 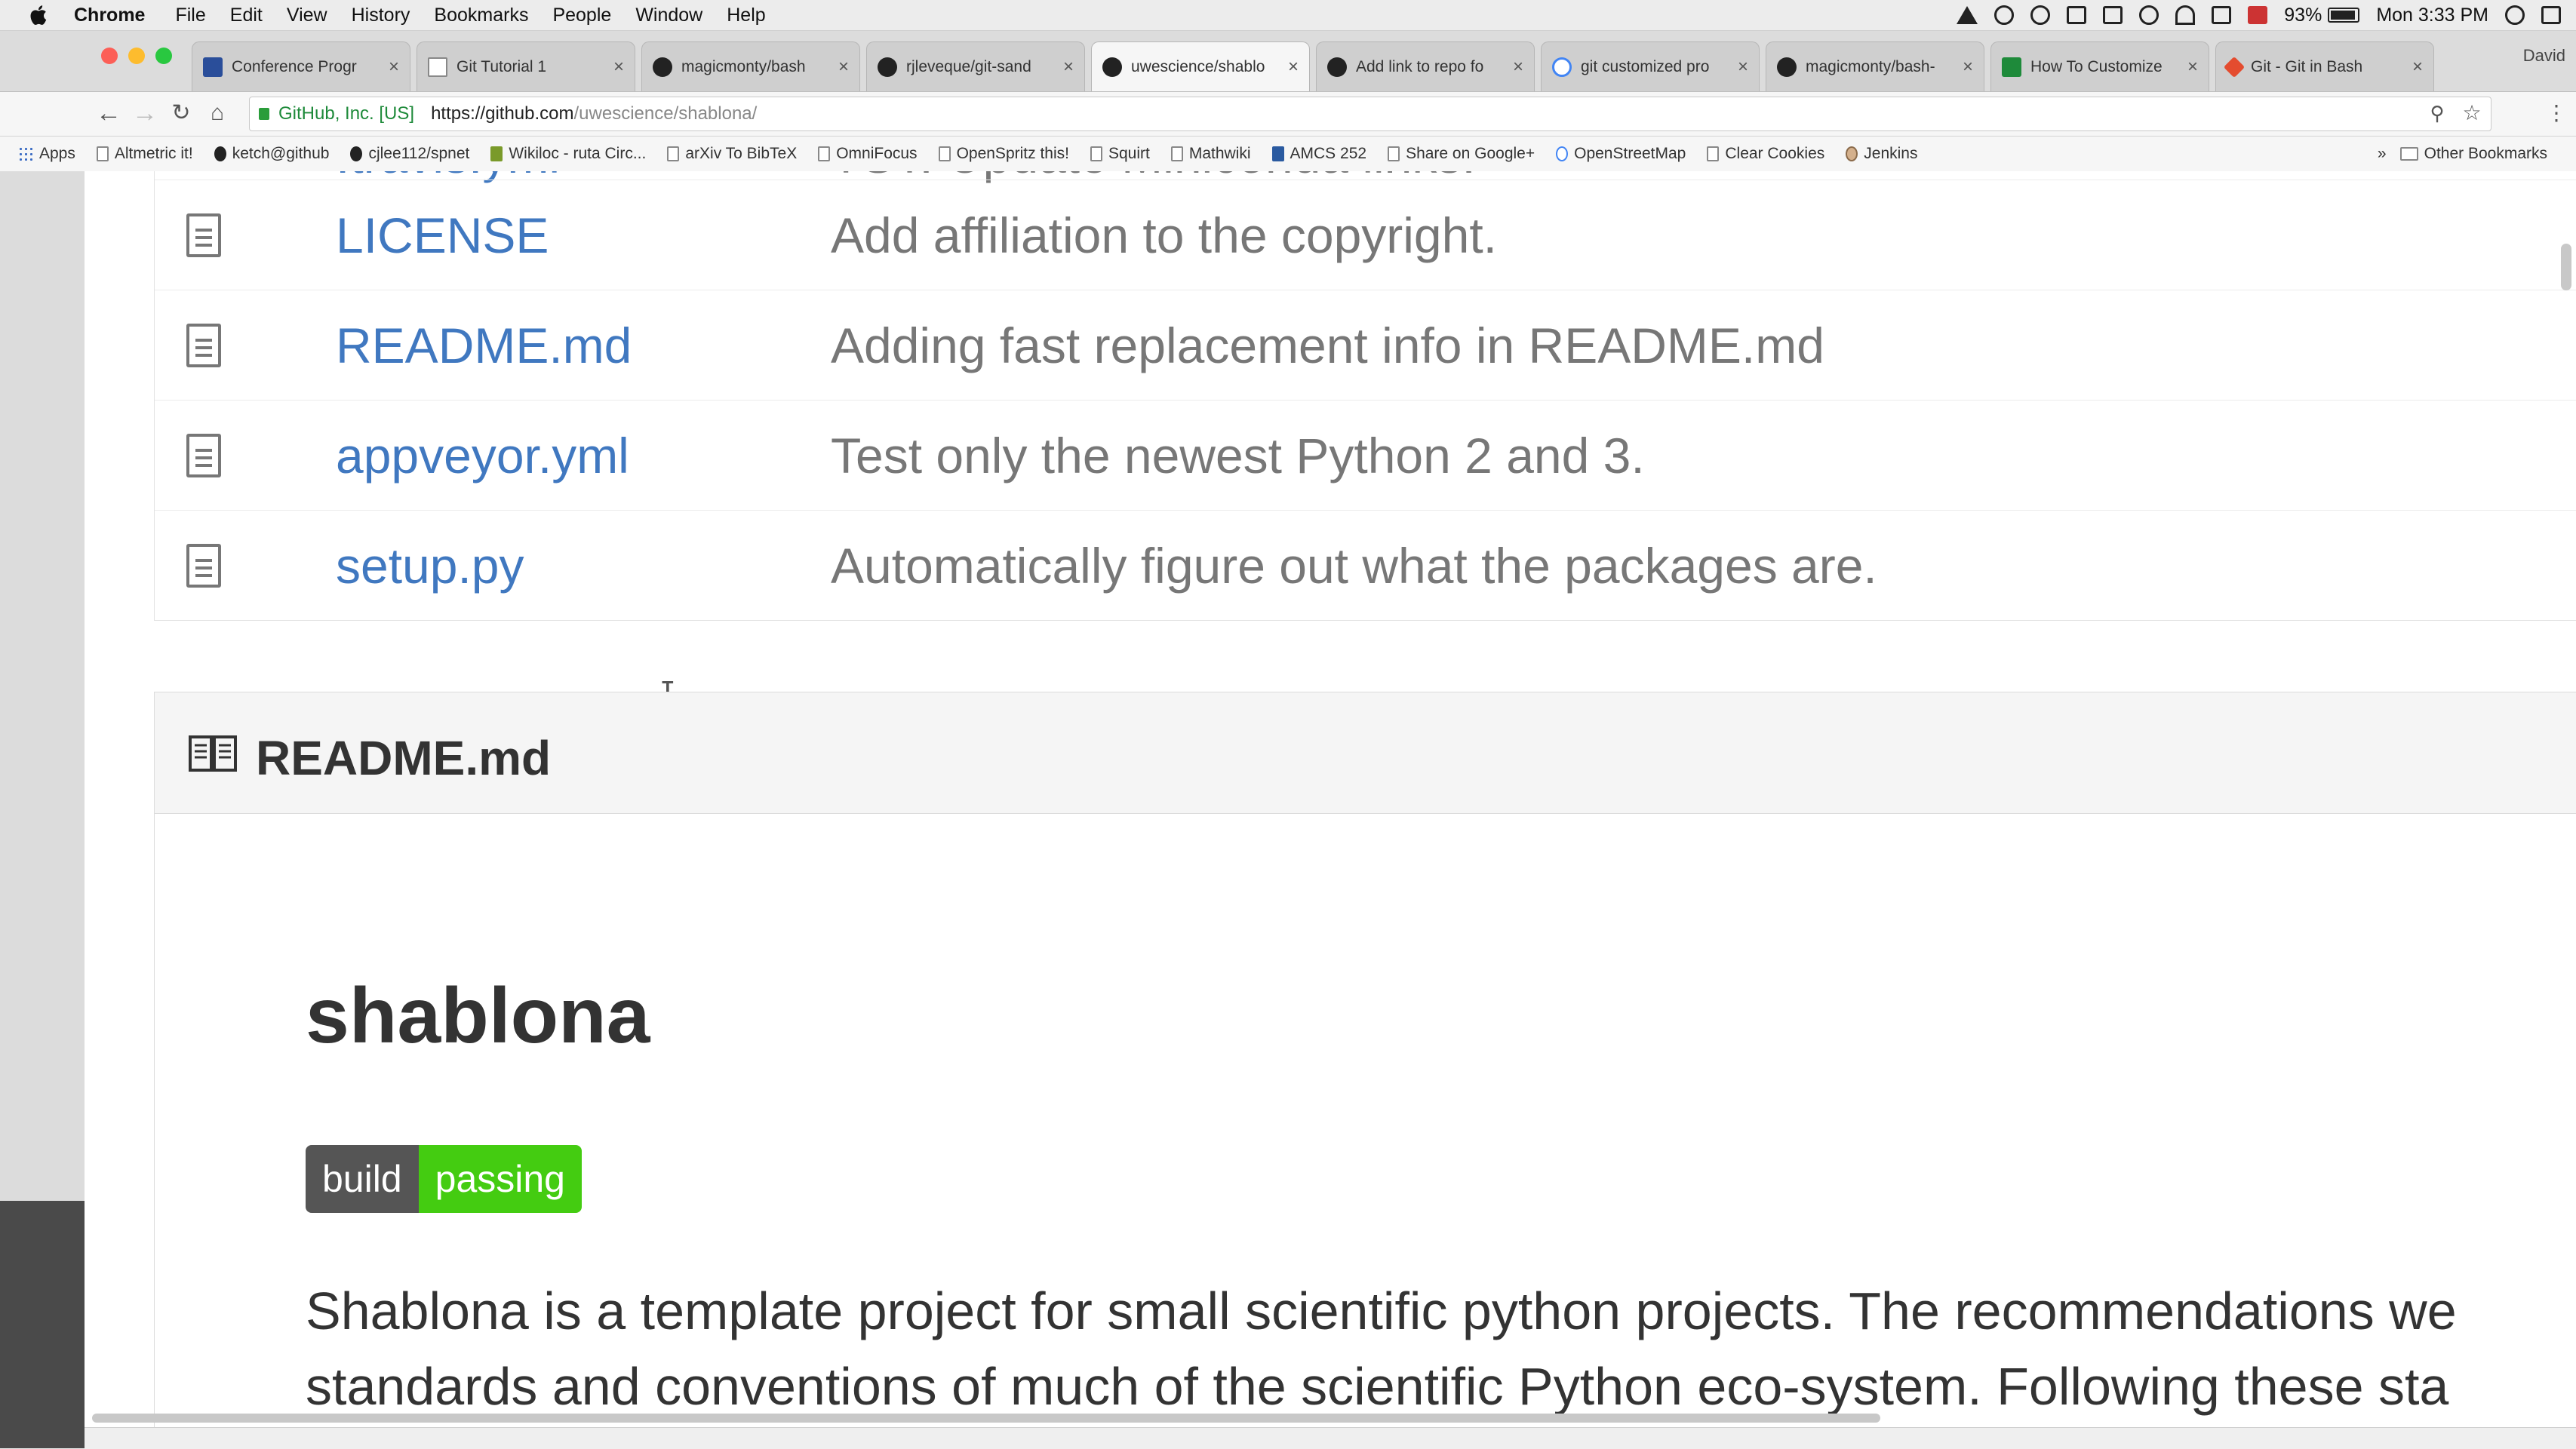 I want to click on menu-bookmarks: Bookmarks, so click(x=481, y=15).